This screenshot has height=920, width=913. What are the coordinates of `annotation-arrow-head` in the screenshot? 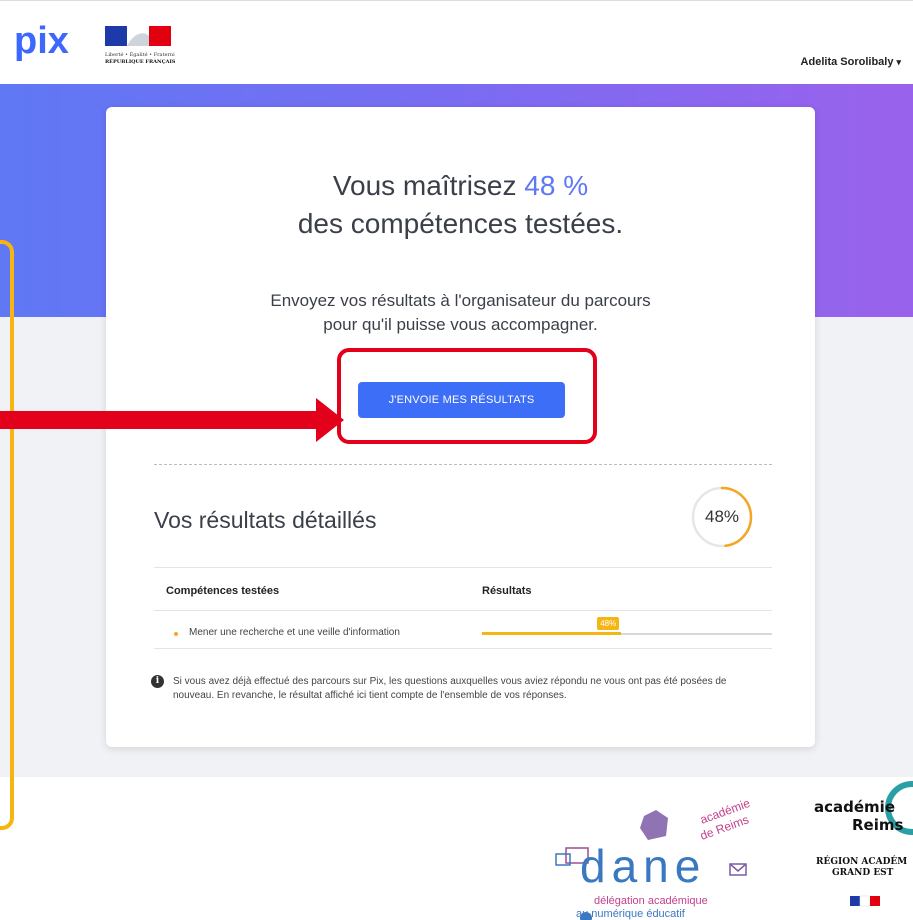 It's located at (330, 420).